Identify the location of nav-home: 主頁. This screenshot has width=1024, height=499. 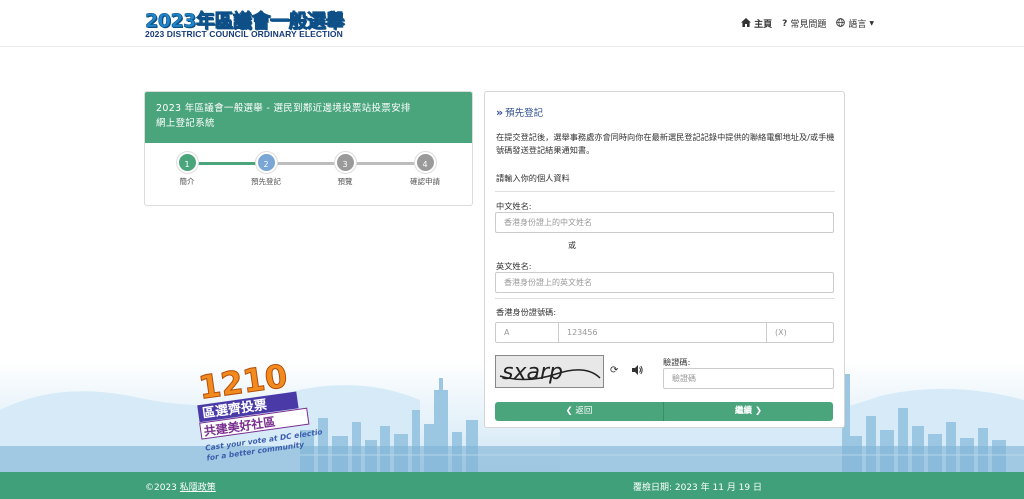
(756, 23).